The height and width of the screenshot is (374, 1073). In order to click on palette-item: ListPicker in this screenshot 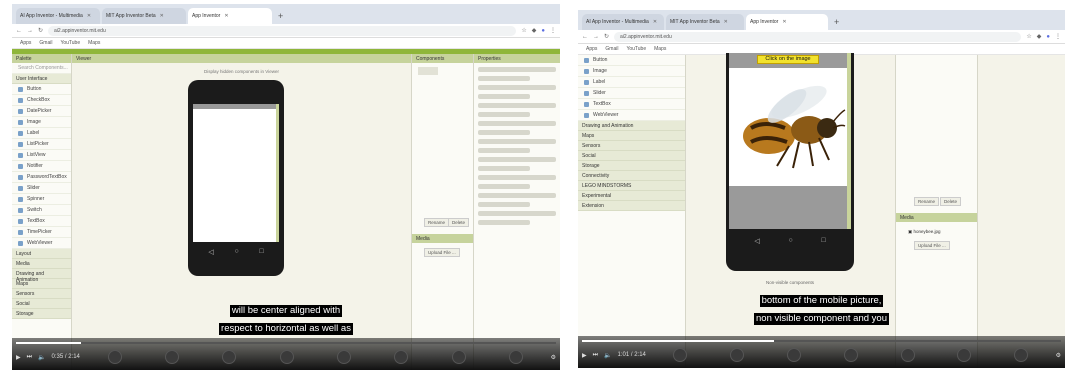, I will do `click(41, 144)`.